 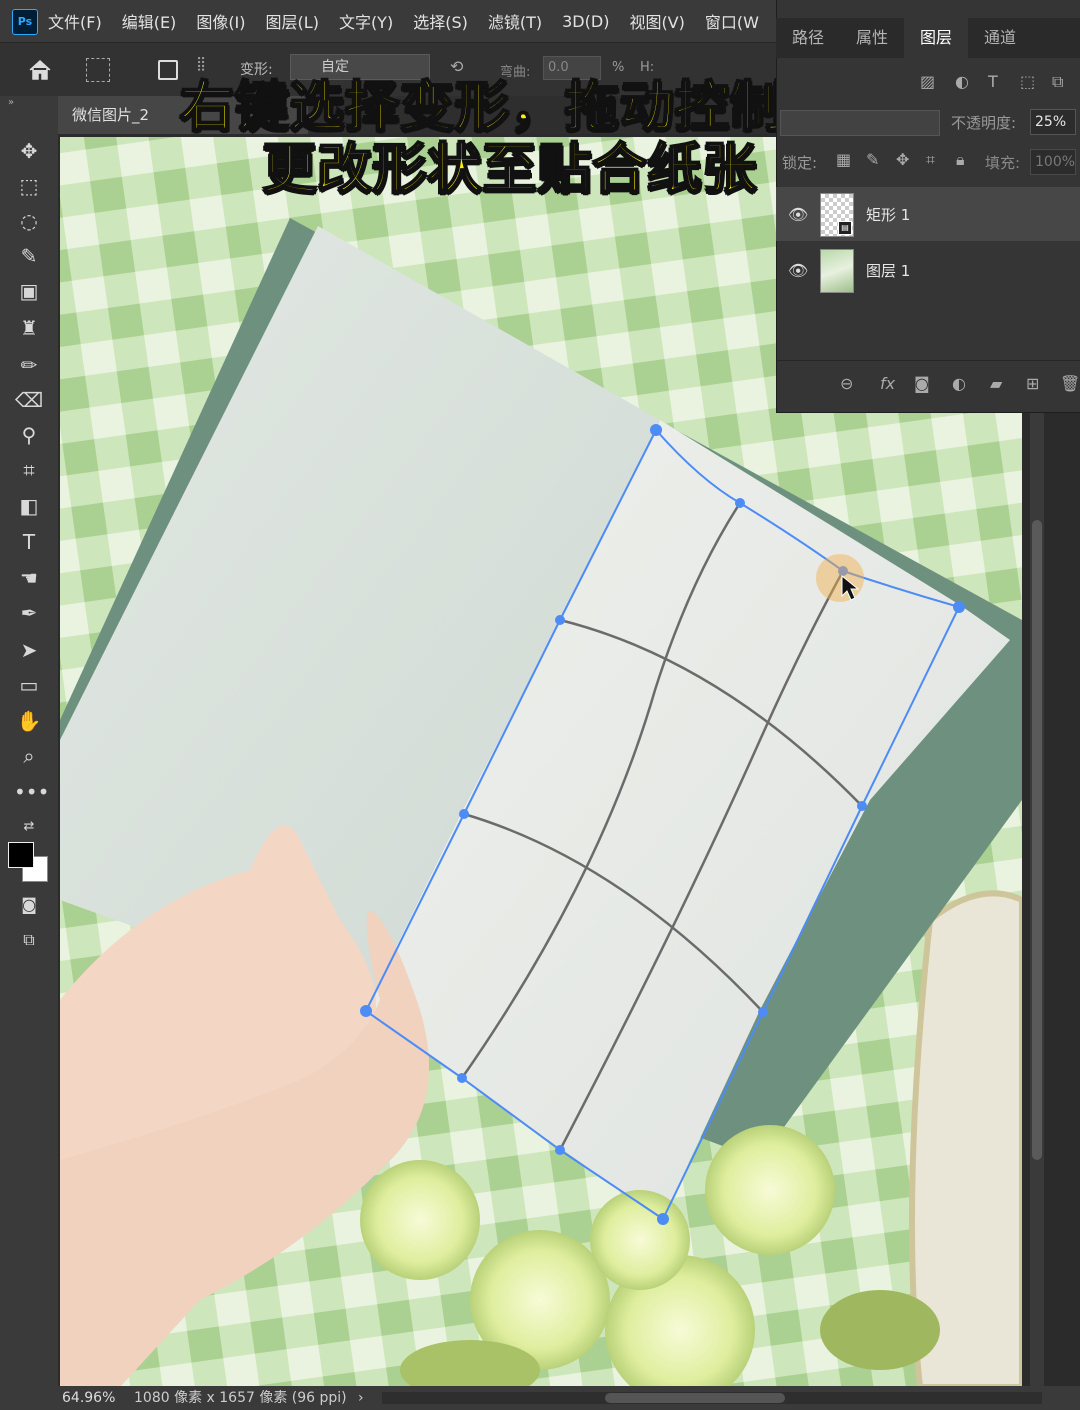 What do you see at coordinates (29, 827) in the screenshot?
I see `swap-colors-icon: ⇄` at bounding box center [29, 827].